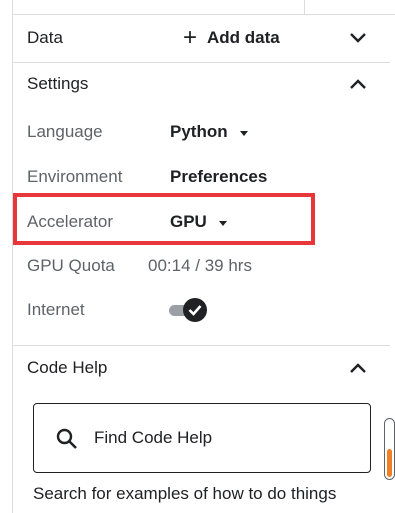 The height and width of the screenshot is (513, 395). Describe the element at coordinates (67, 367) in the screenshot. I see `code-help-section-title: Code Help` at that location.